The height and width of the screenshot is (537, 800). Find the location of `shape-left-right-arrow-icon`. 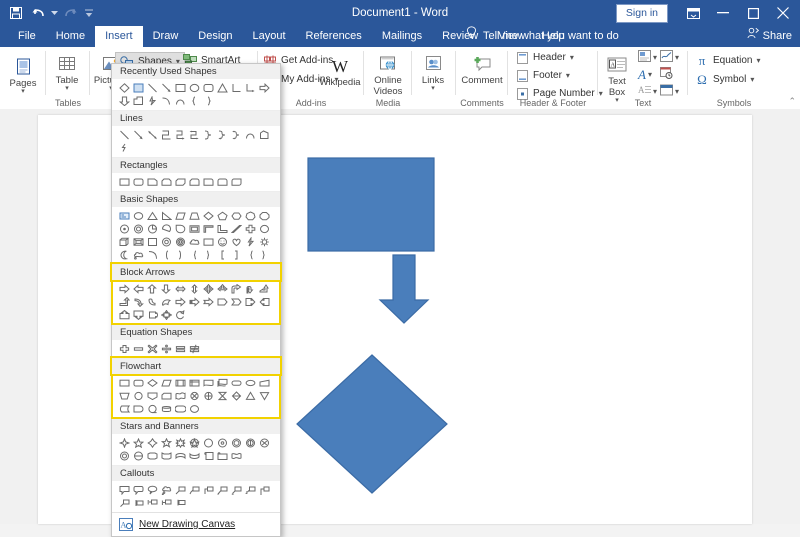

shape-left-right-arrow-icon is located at coordinates (180, 288).